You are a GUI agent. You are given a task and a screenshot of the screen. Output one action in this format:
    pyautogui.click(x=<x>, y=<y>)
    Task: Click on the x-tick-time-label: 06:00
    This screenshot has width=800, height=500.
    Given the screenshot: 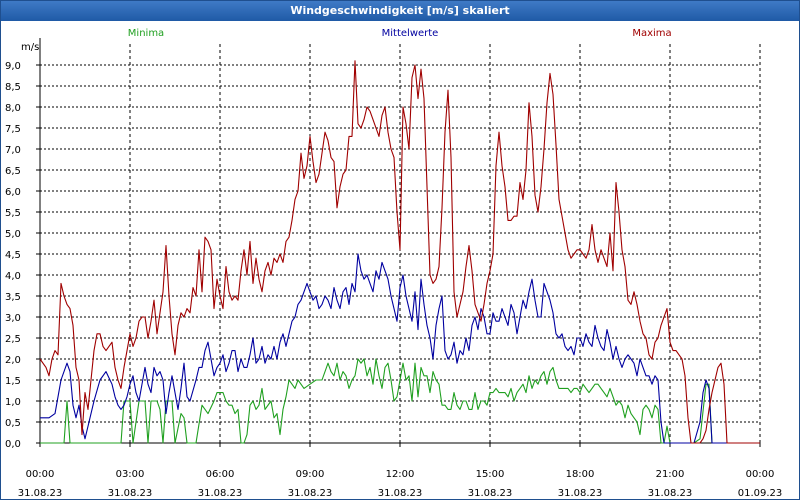 What is the action you would take?
    pyautogui.click(x=220, y=474)
    